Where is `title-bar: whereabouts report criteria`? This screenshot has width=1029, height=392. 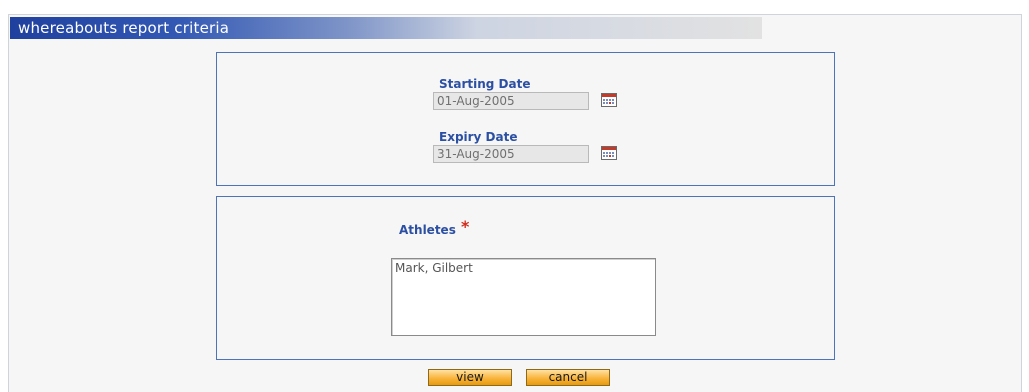
title-bar: whereabouts report criteria is located at coordinates (386, 28).